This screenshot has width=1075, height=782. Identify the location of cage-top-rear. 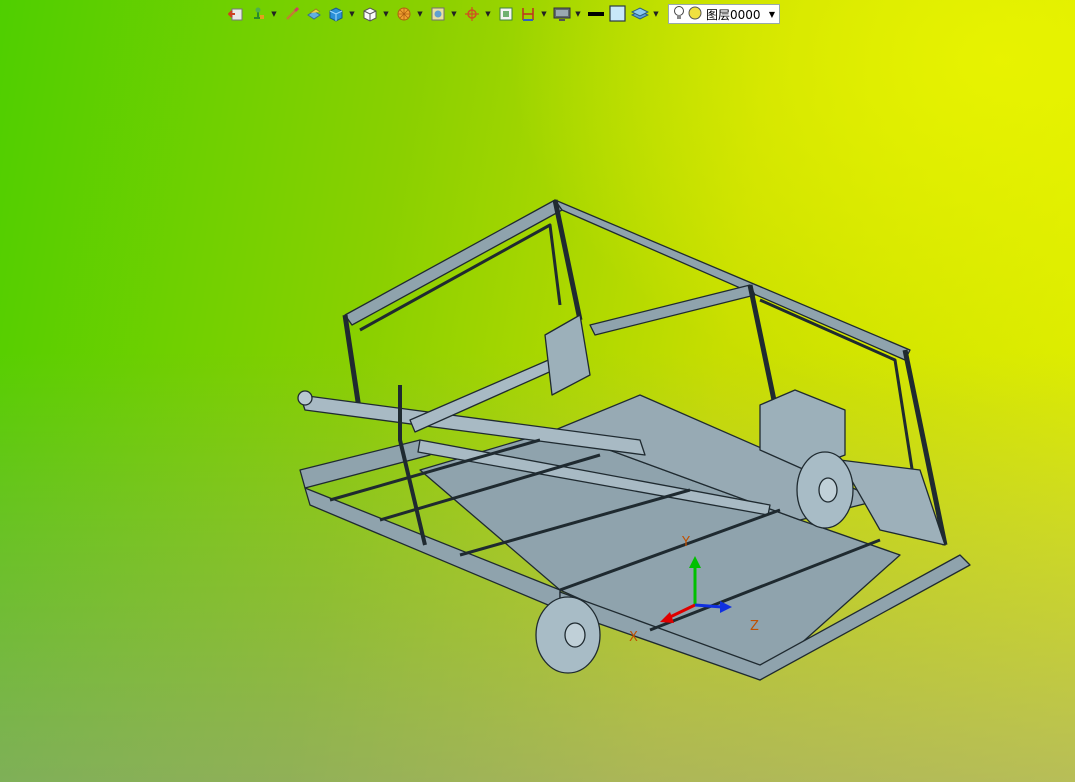
(732, 280).